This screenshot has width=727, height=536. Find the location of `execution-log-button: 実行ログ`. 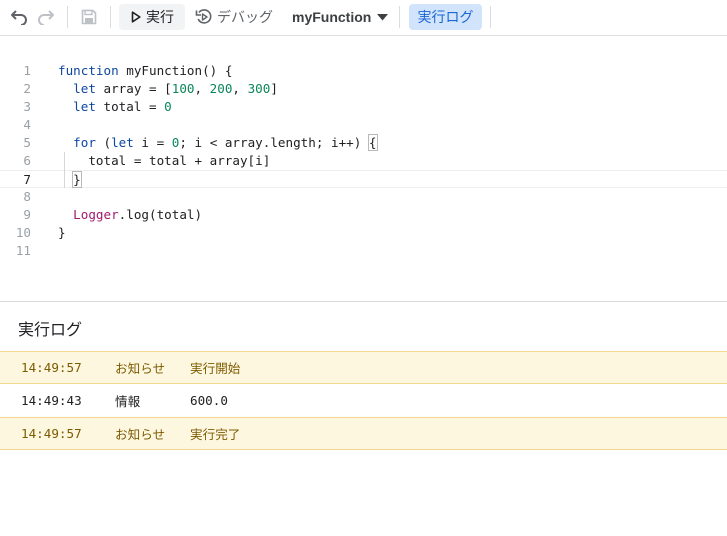

execution-log-button: 実行ログ is located at coordinates (445, 17).